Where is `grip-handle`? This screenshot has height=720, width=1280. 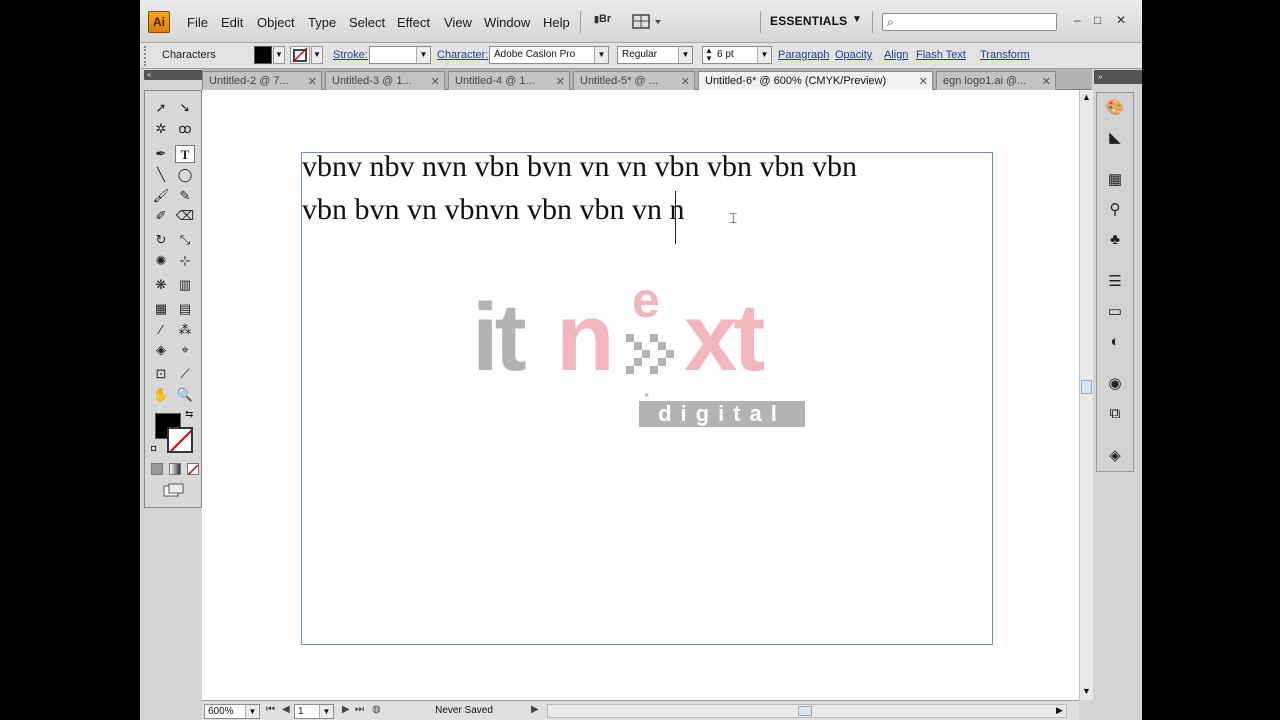
grip-handle is located at coordinates (146, 56).